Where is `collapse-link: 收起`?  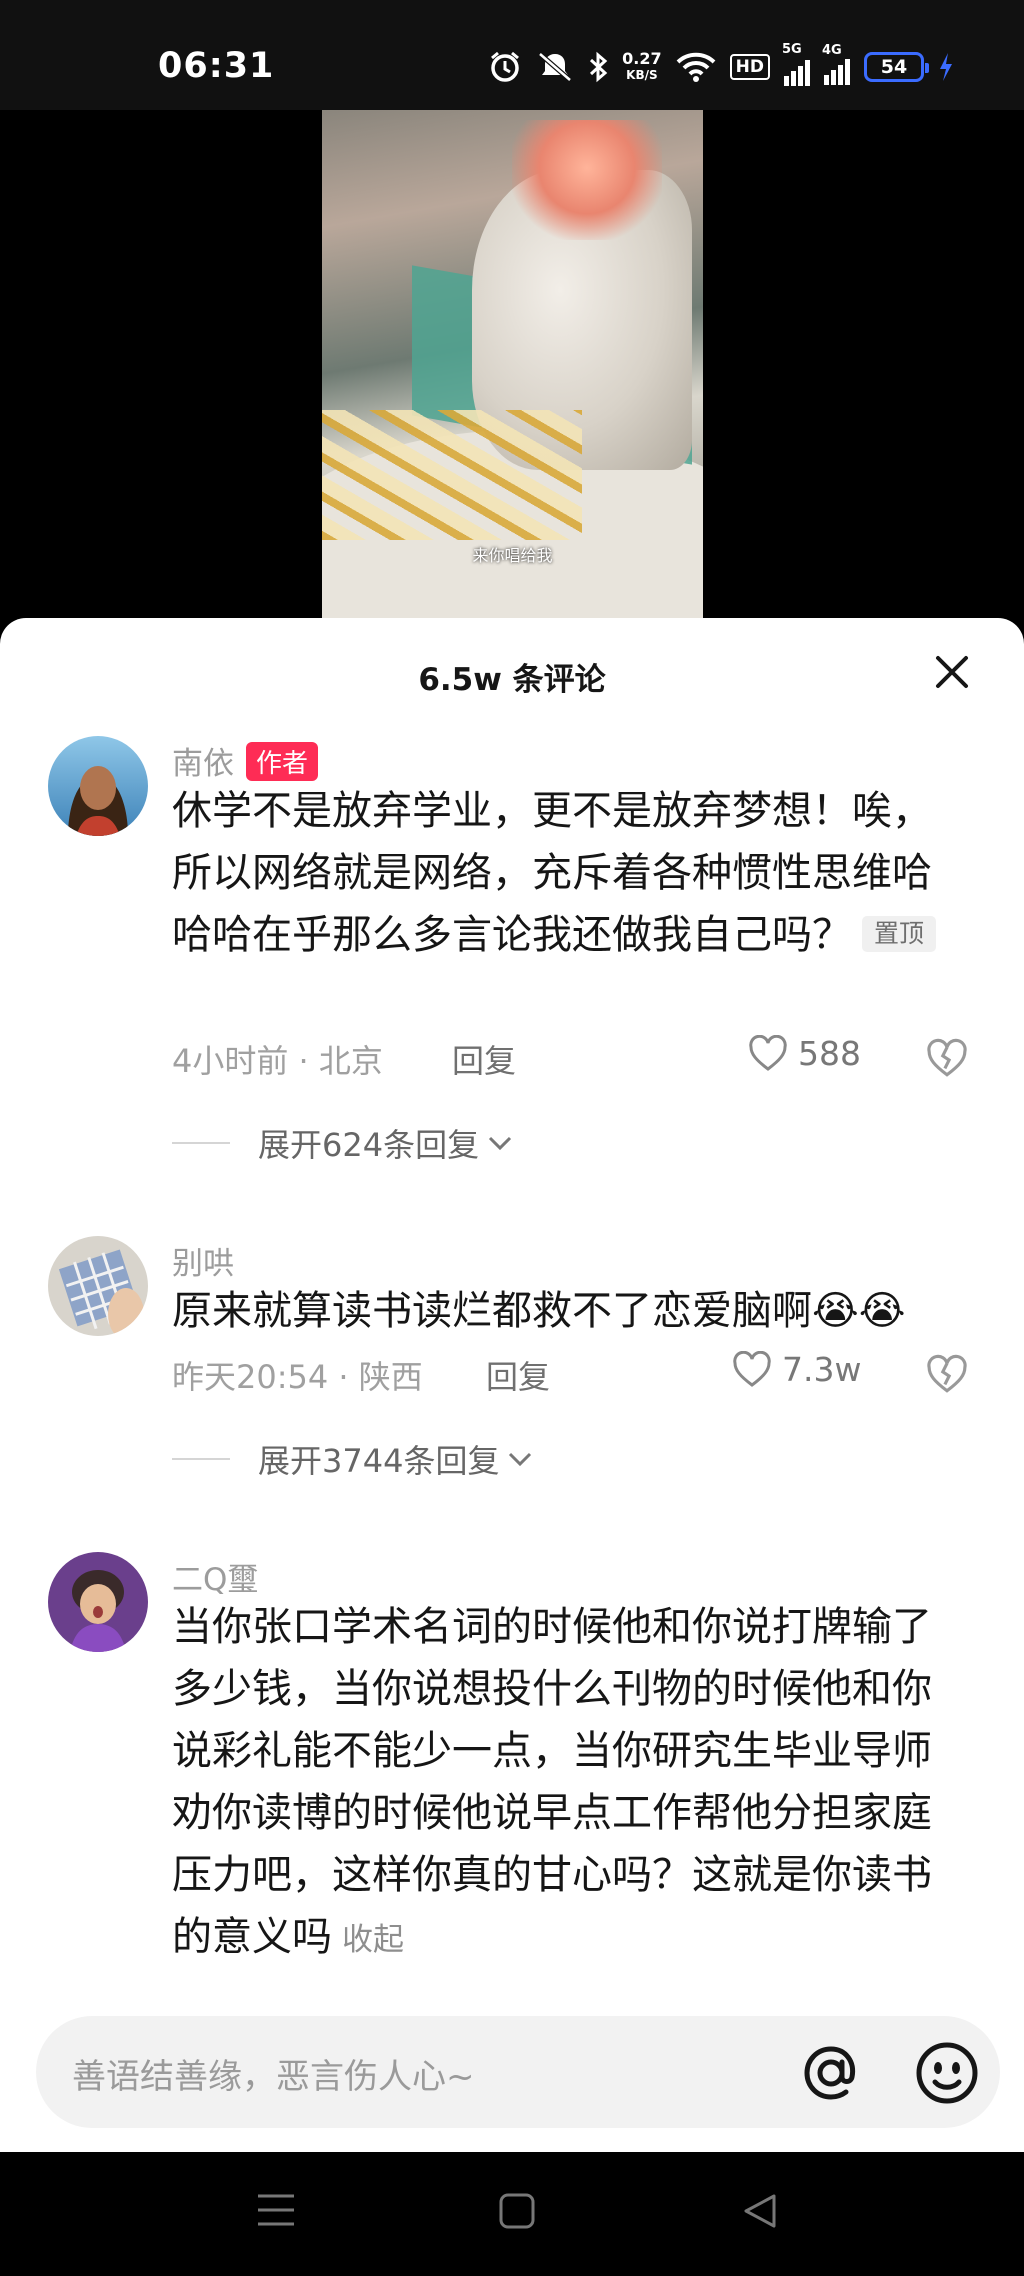
collapse-link: 收起 is located at coordinates (373, 1940).